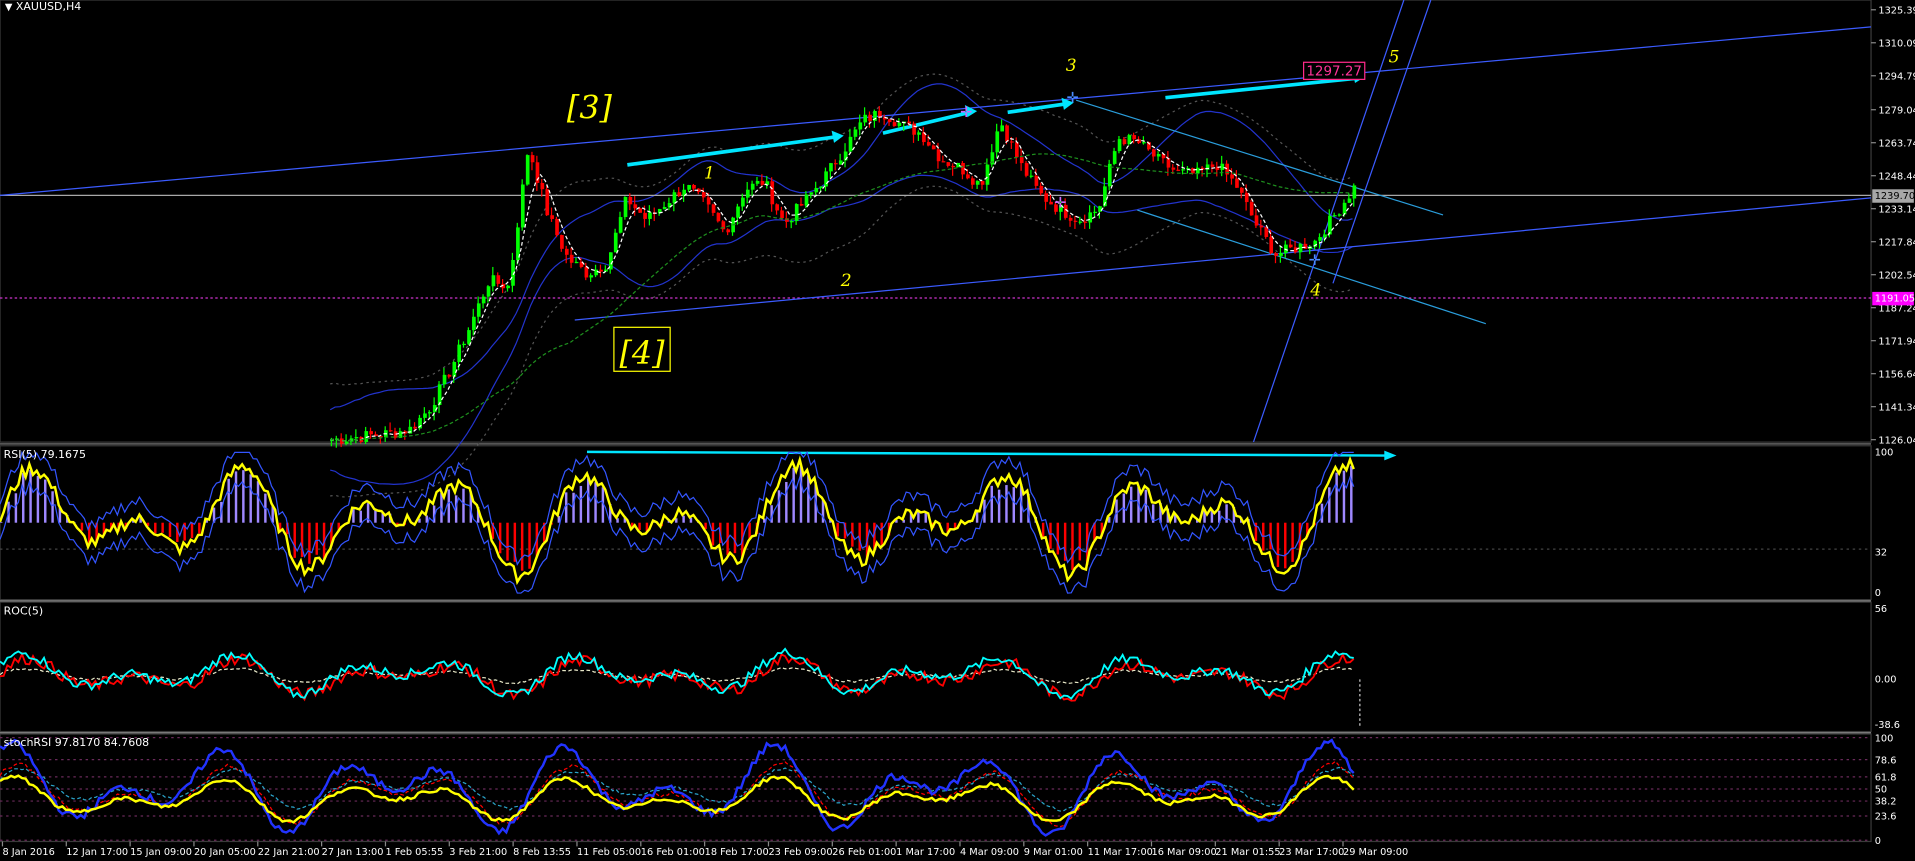  I want to click on time-axis-label: 21 Mar 01:55, so click(1247, 852).